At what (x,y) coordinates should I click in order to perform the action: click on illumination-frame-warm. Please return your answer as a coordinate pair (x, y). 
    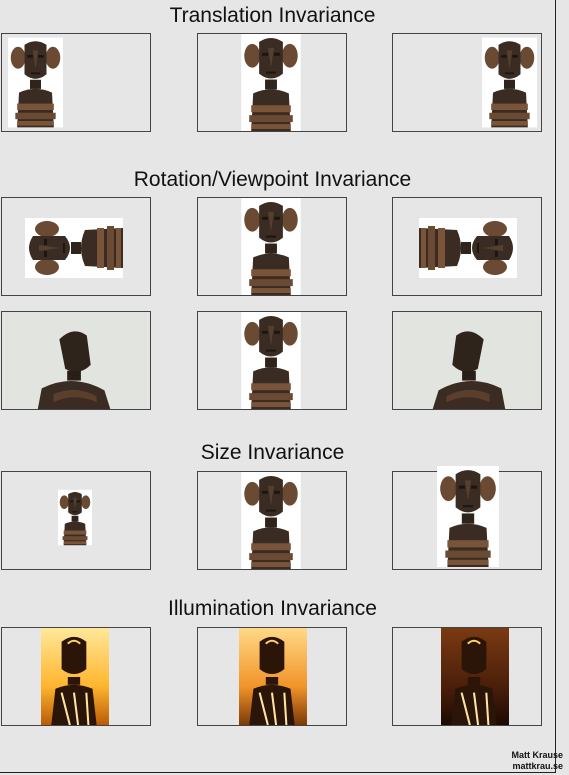
    Looking at the image, I should click on (272, 676).